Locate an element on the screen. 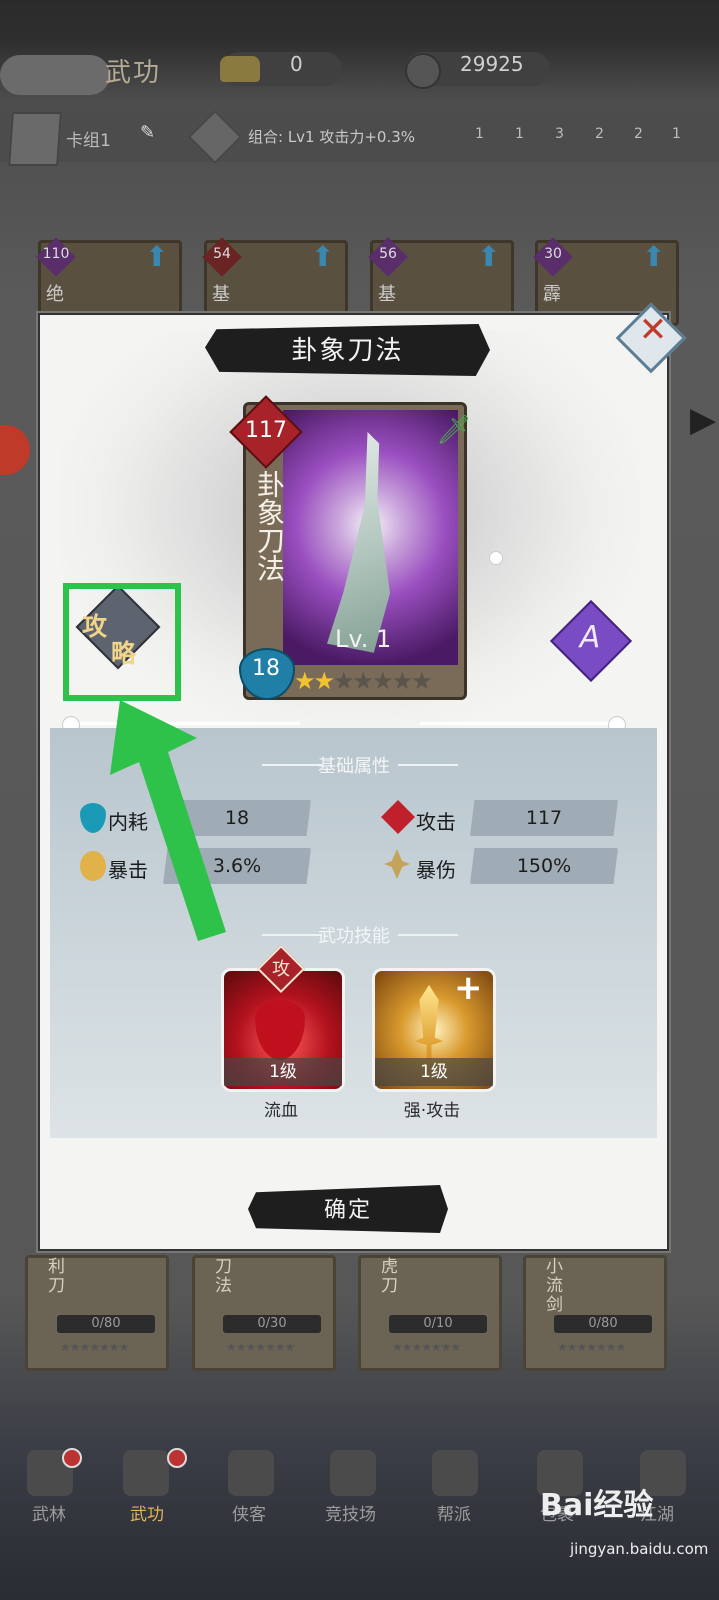 The height and width of the screenshot is (1600, 719). annotation-arrow is located at coordinates (168, 820).